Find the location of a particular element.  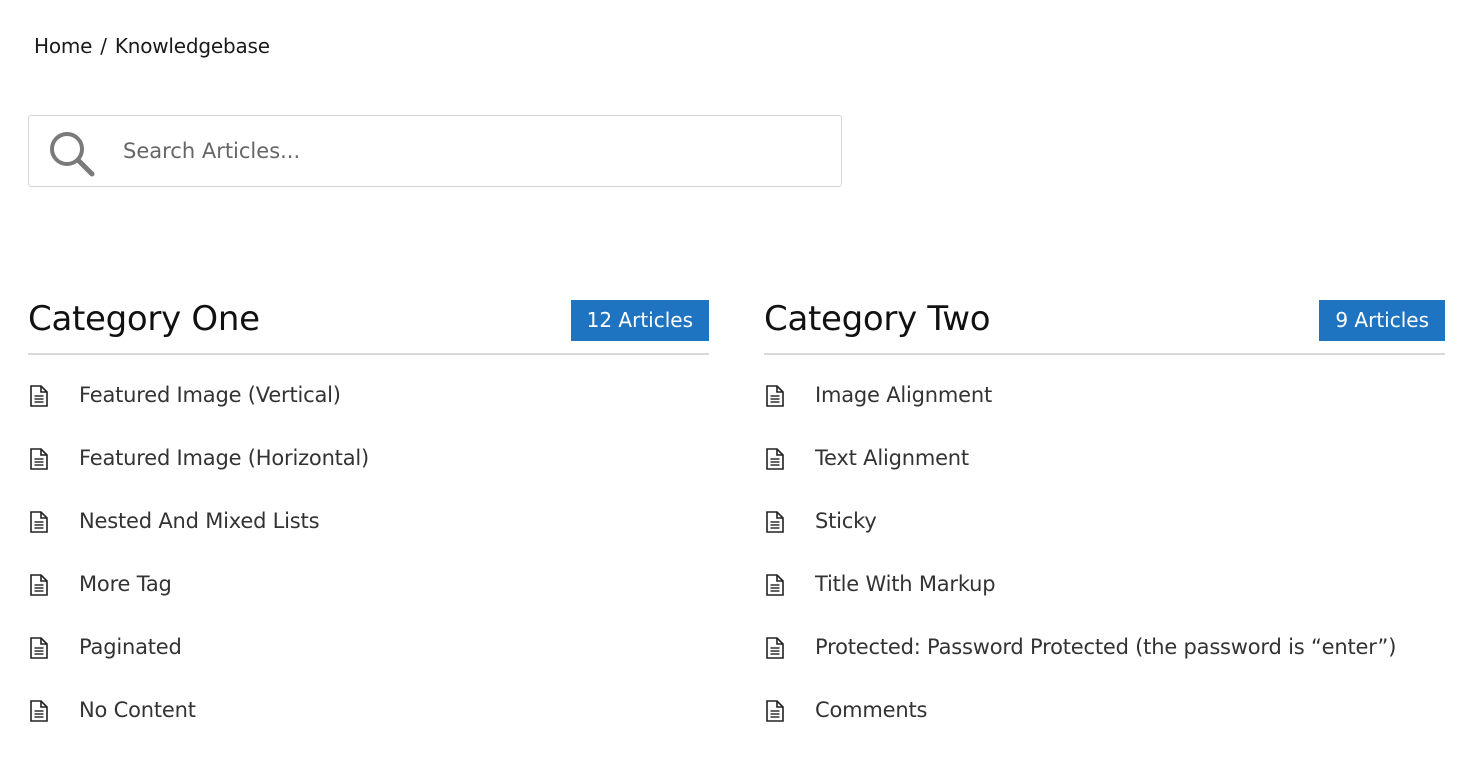

list-item: No Content is located at coordinates (368, 719).